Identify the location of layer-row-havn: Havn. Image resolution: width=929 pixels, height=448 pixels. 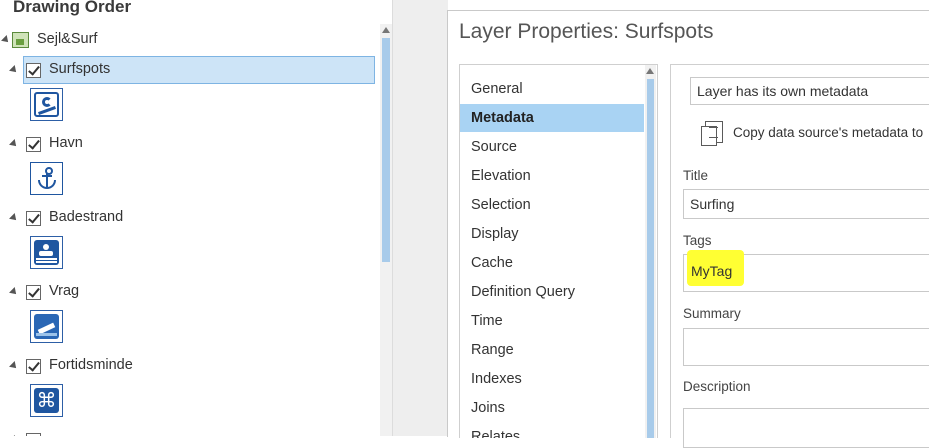
(188, 144).